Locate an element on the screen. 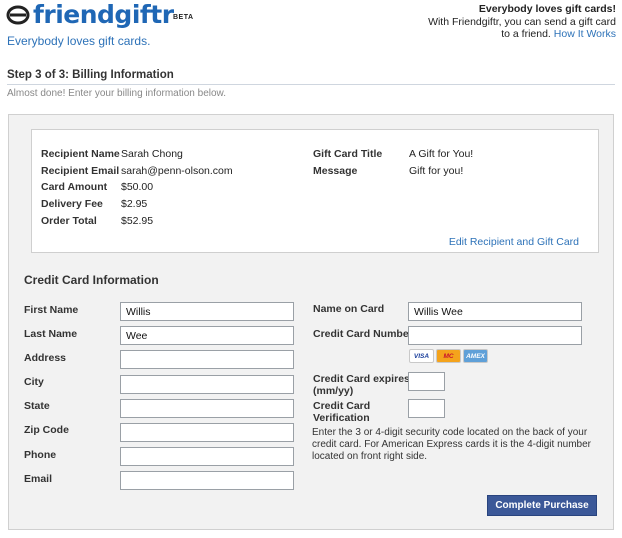 The image size is (622, 538). state-label: State is located at coordinates (37, 406).